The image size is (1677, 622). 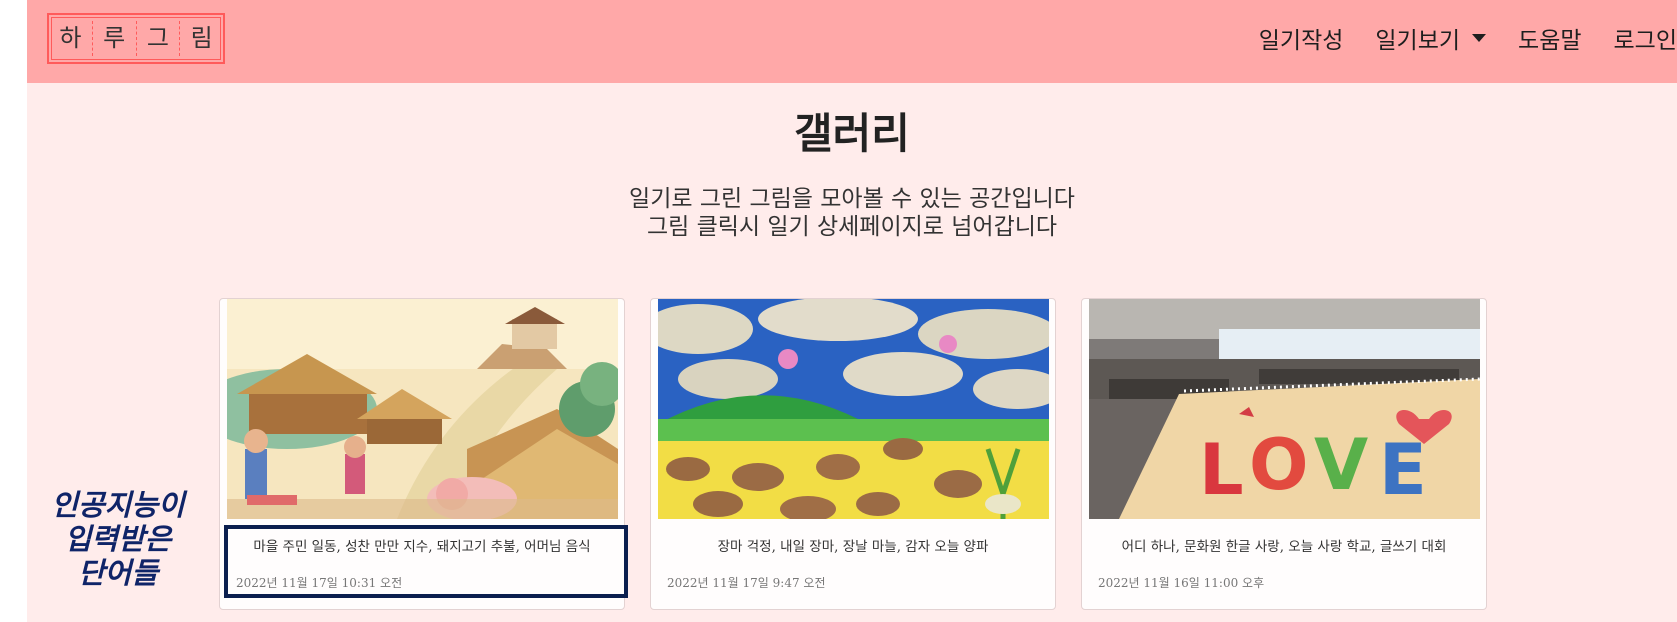 What do you see at coordinates (1418, 41) in the screenshot?
I see `nav-view-diary-label: 일기보기` at bounding box center [1418, 41].